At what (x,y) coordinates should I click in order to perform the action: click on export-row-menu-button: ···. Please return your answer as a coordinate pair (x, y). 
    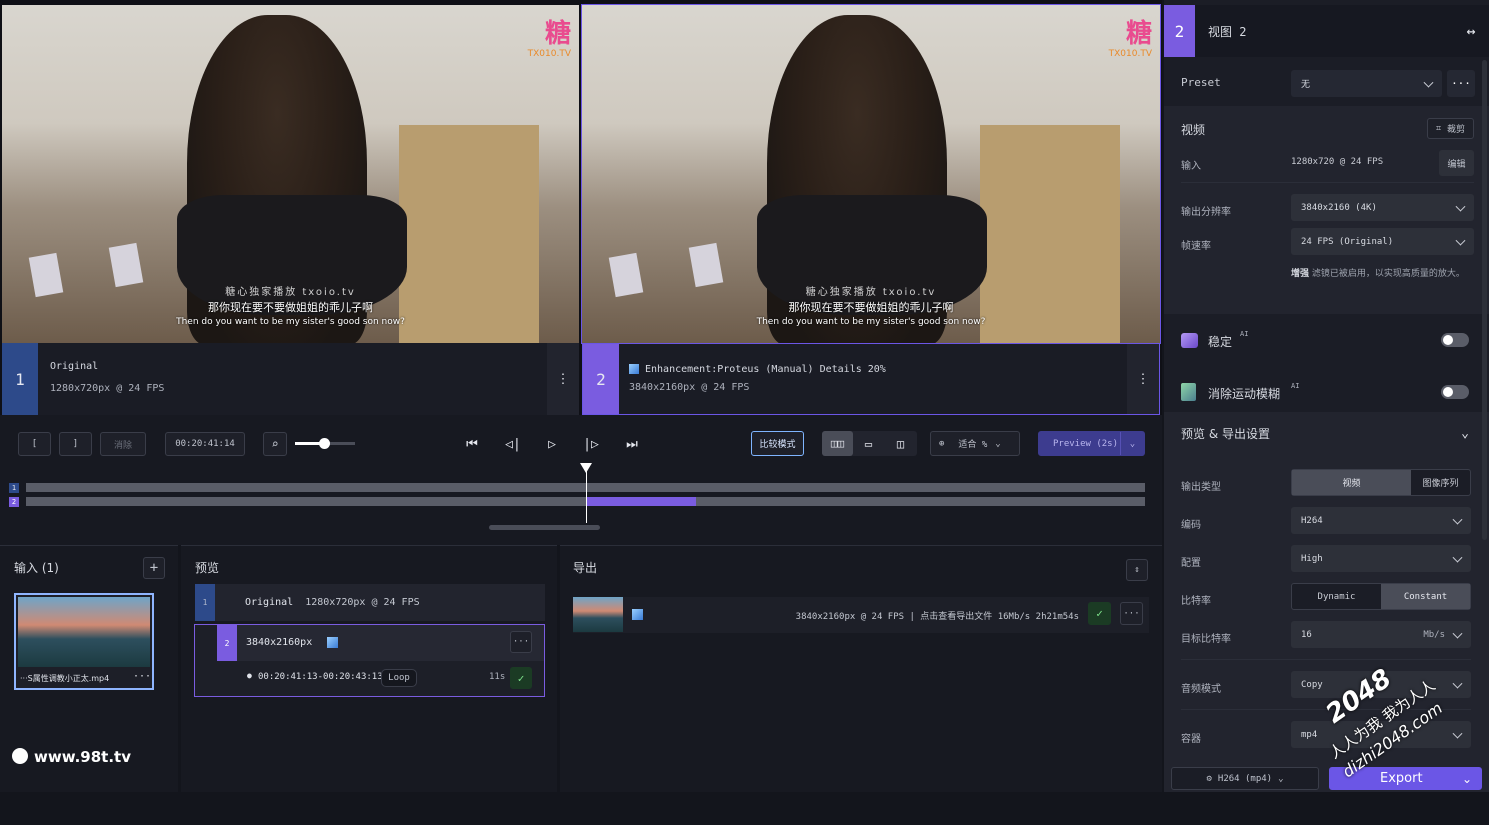
    Looking at the image, I should click on (1131, 613).